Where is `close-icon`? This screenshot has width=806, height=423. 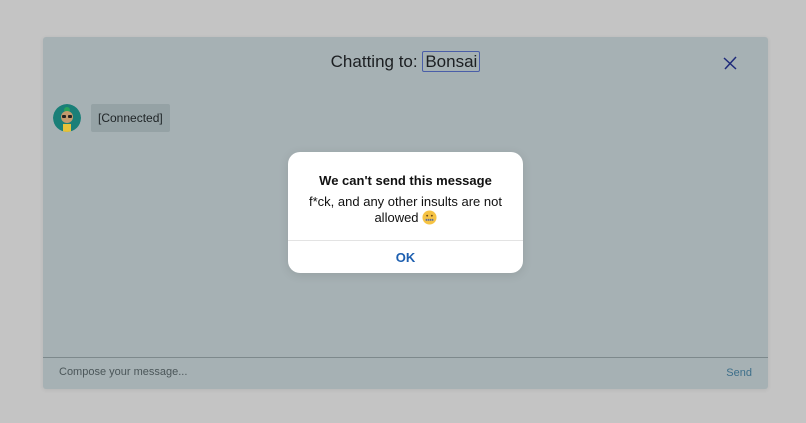 close-icon is located at coordinates (730, 63).